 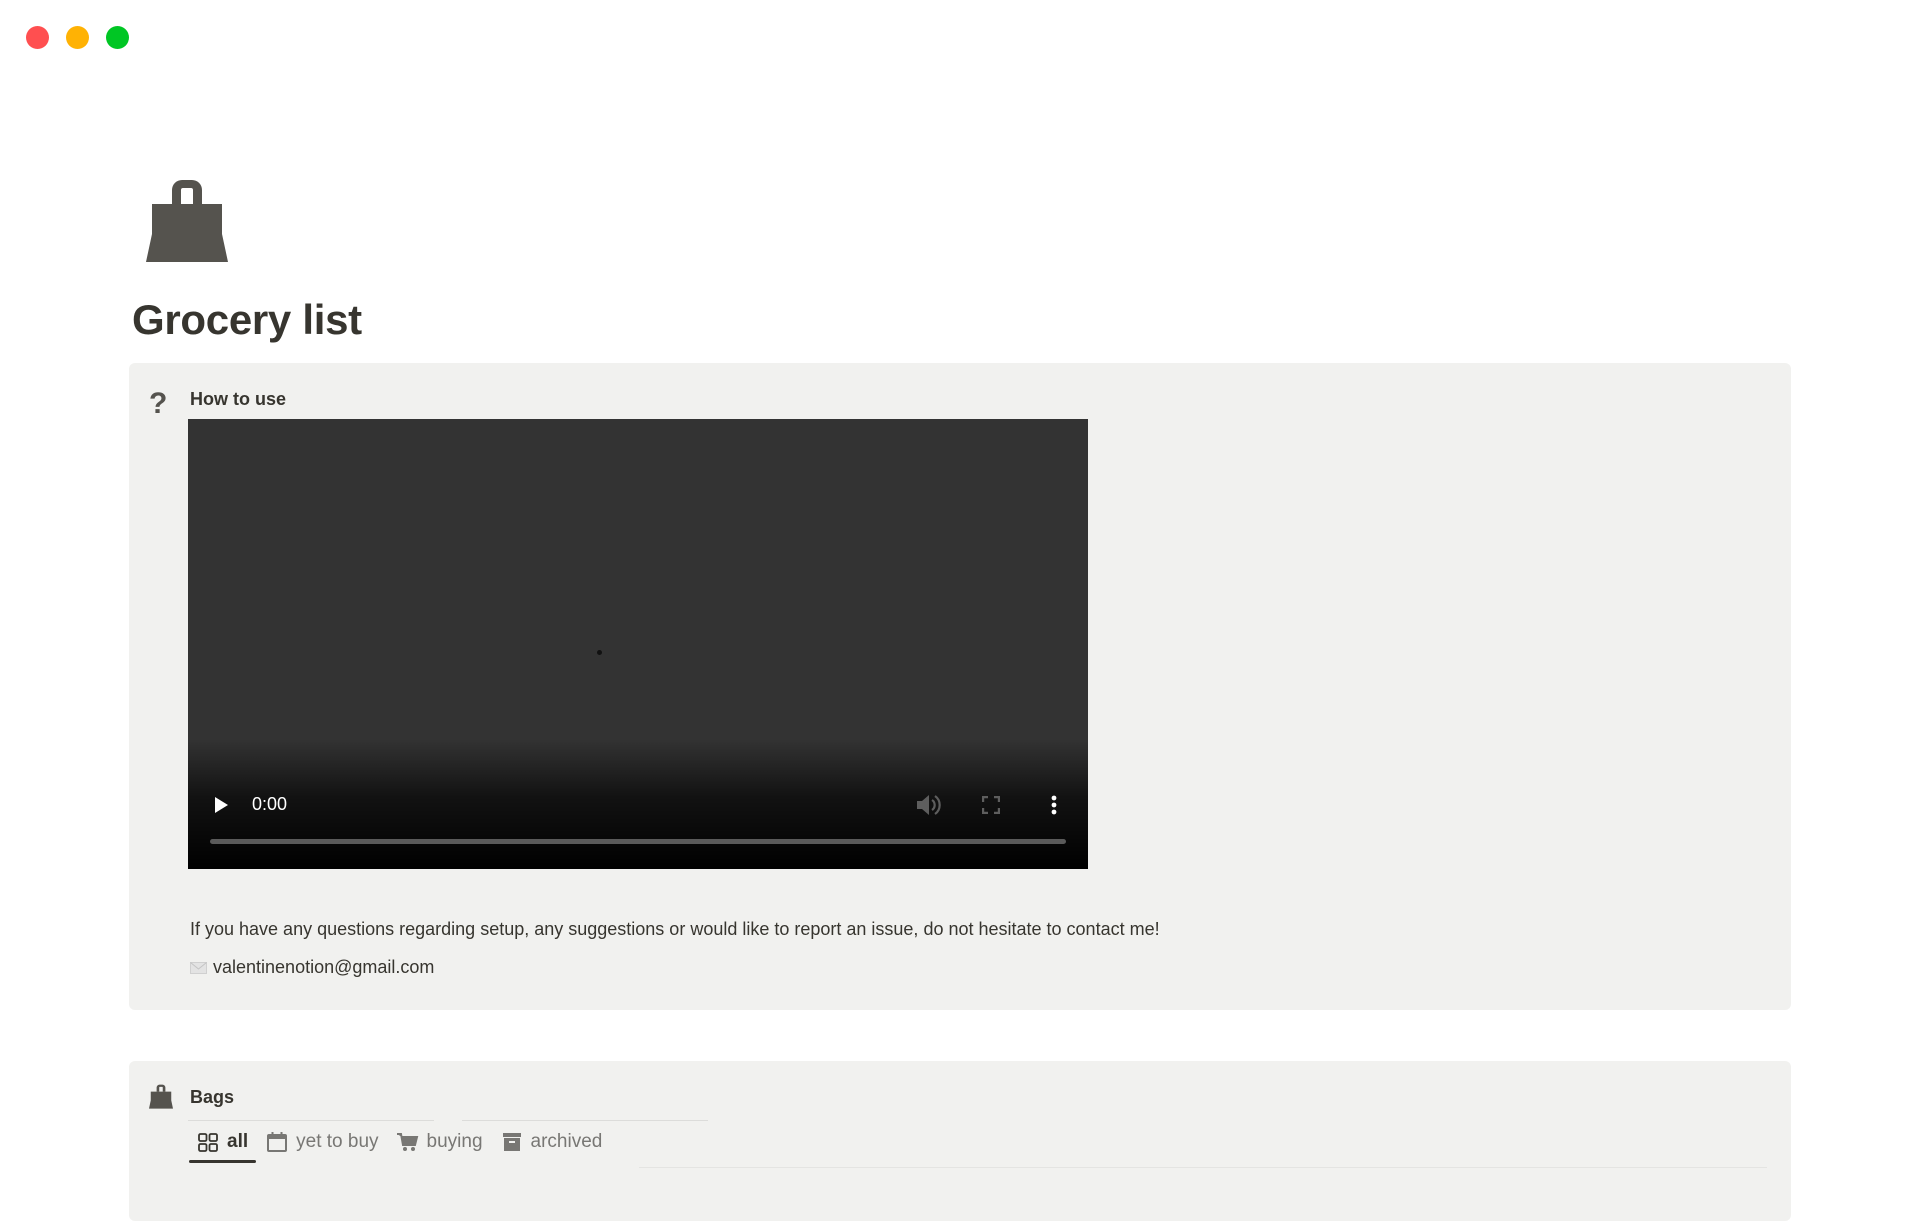 What do you see at coordinates (638, 804) in the screenshot?
I see `video-controls-gradient` at bounding box center [638, 804].